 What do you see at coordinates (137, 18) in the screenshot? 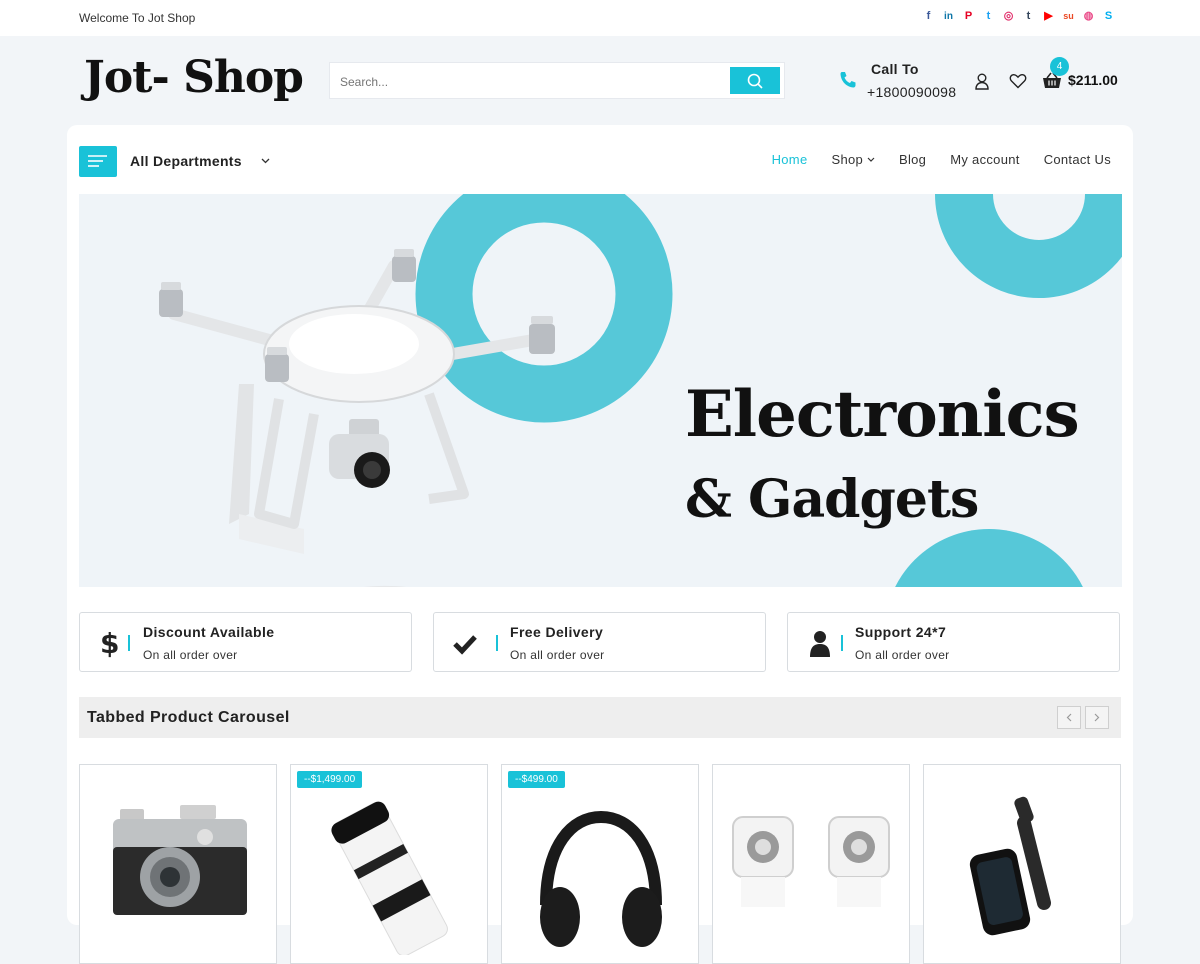
I see `welcome-text: Welcome To Jot Shop` at bounding box center [137, 18].